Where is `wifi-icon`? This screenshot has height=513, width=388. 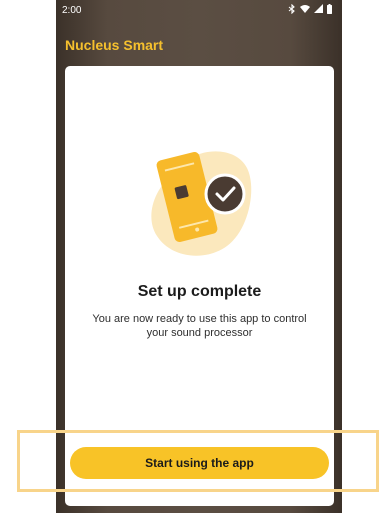 wifi-icon is located at coordinates (305, 10).